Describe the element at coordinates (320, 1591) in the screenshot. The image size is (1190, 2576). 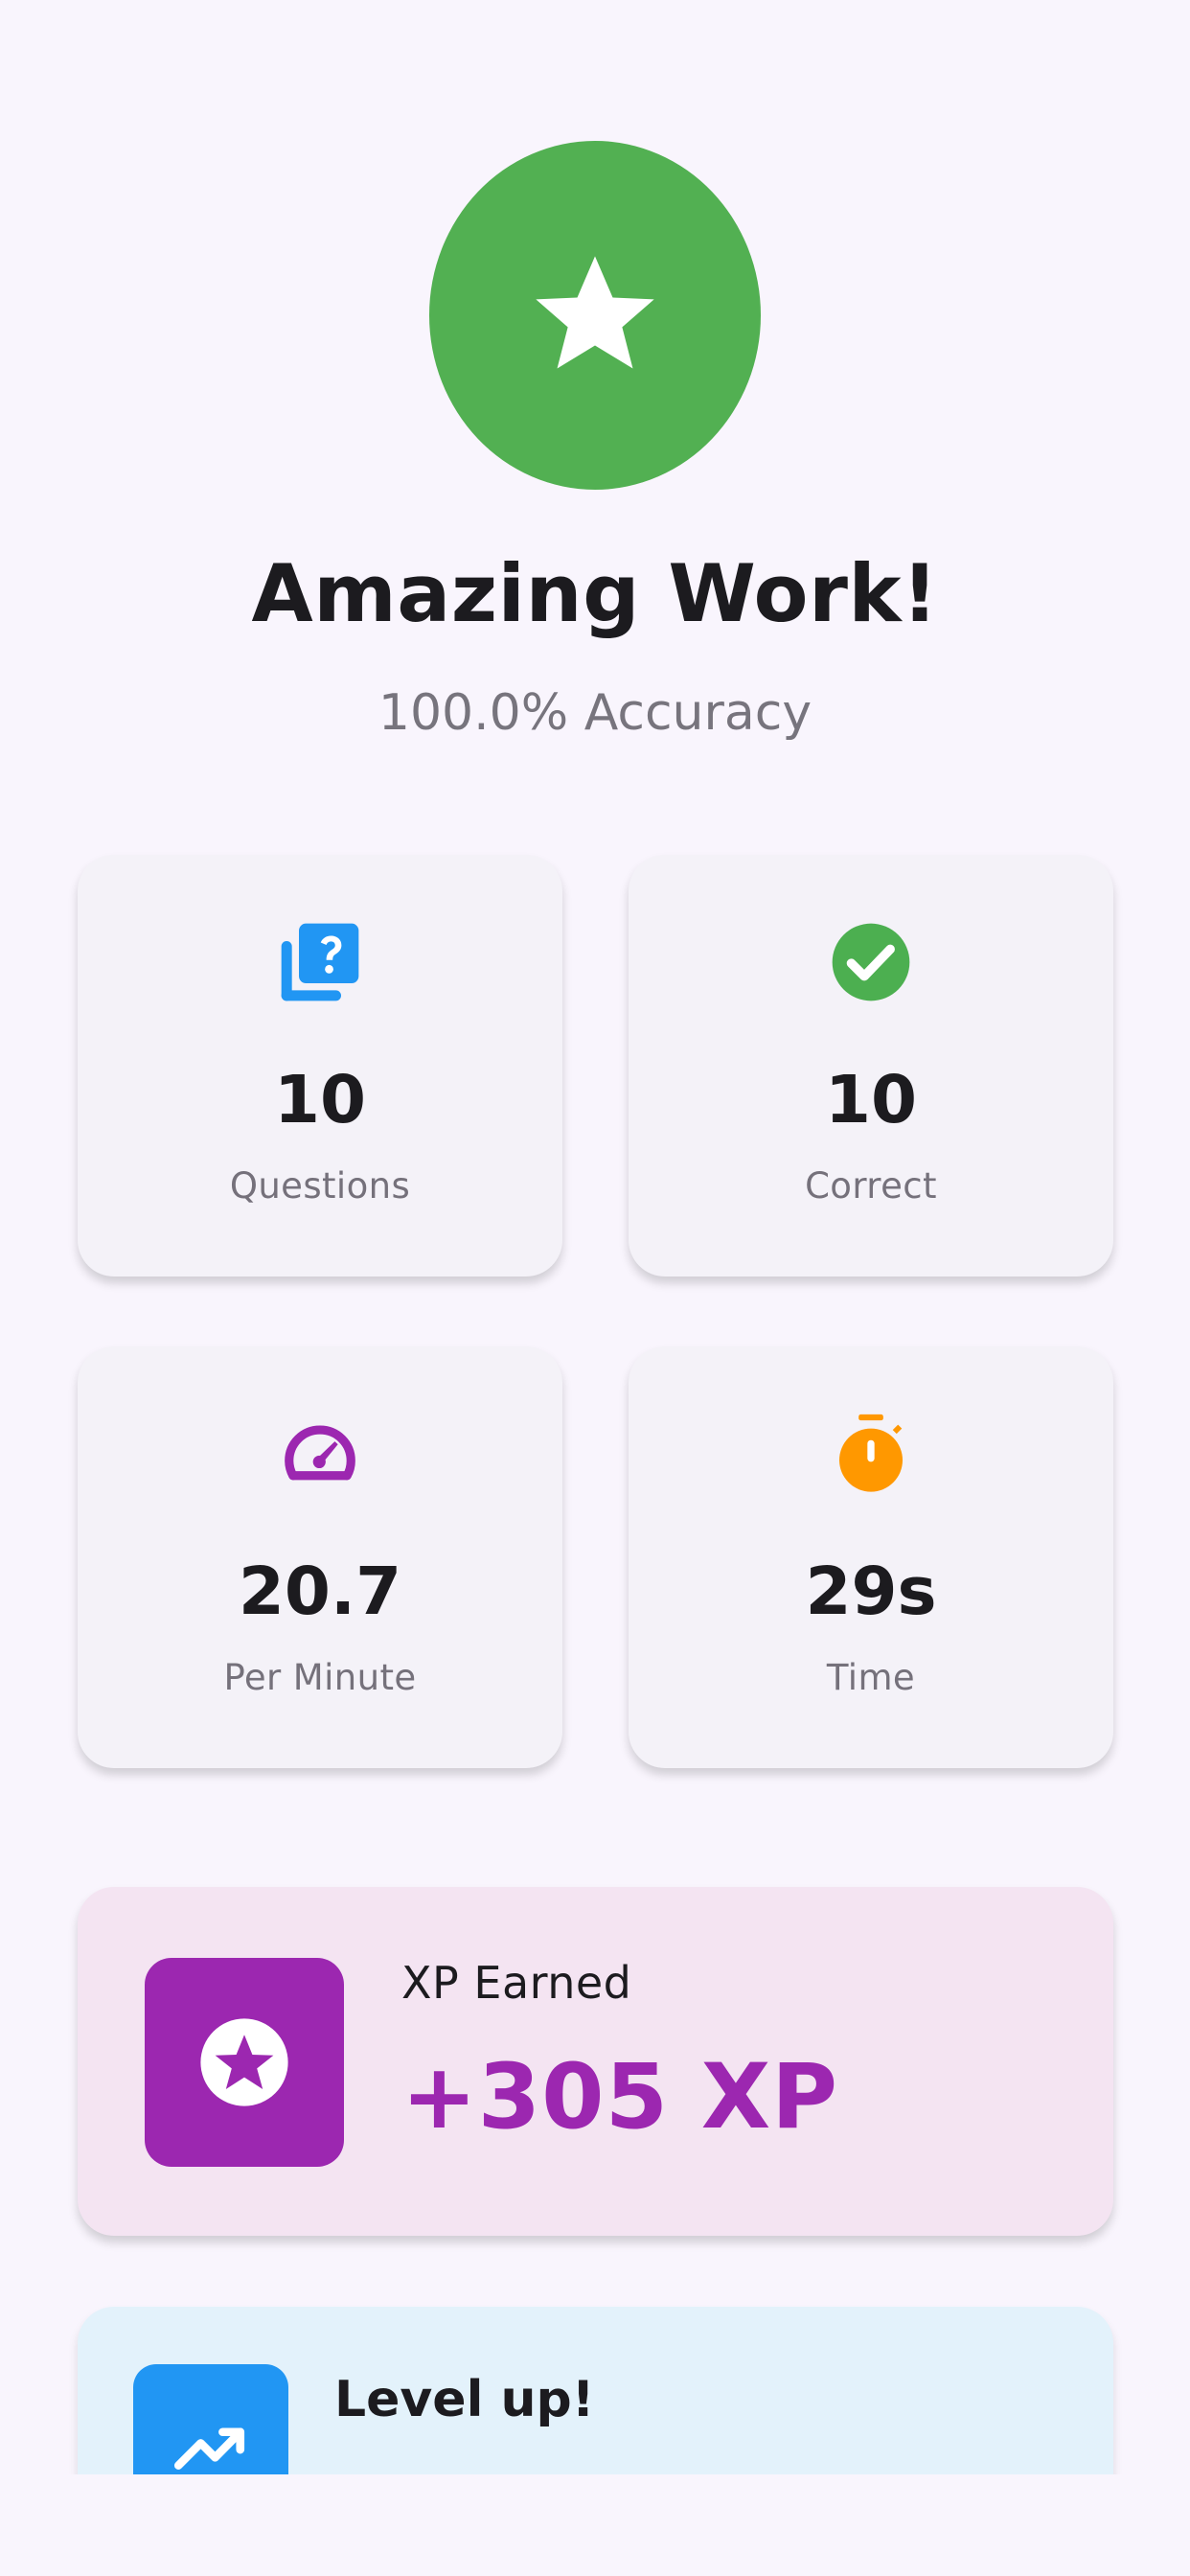
I see `speed-value: 20.7` at that location.